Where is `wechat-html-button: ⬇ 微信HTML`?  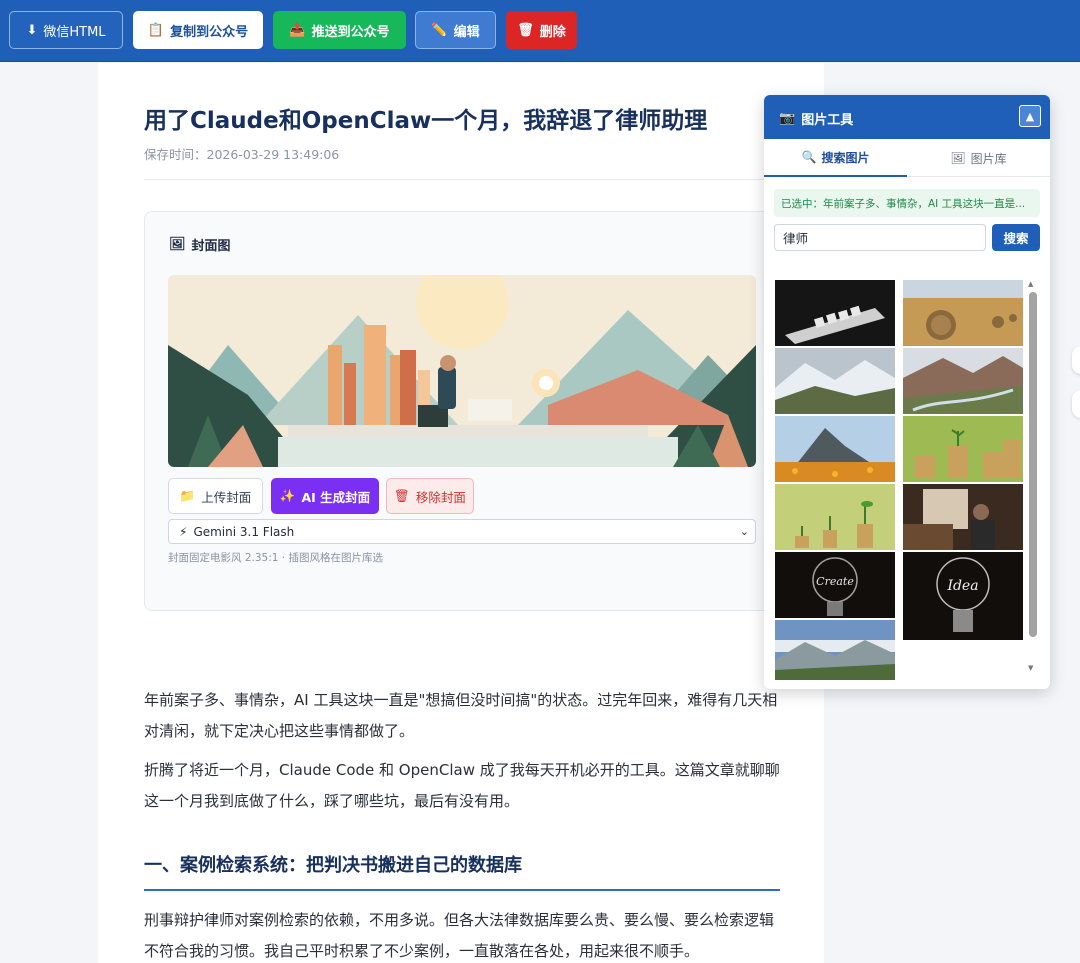
wechat-html-button: ⬇ 微信HTML is located at coordinates (66, 30).